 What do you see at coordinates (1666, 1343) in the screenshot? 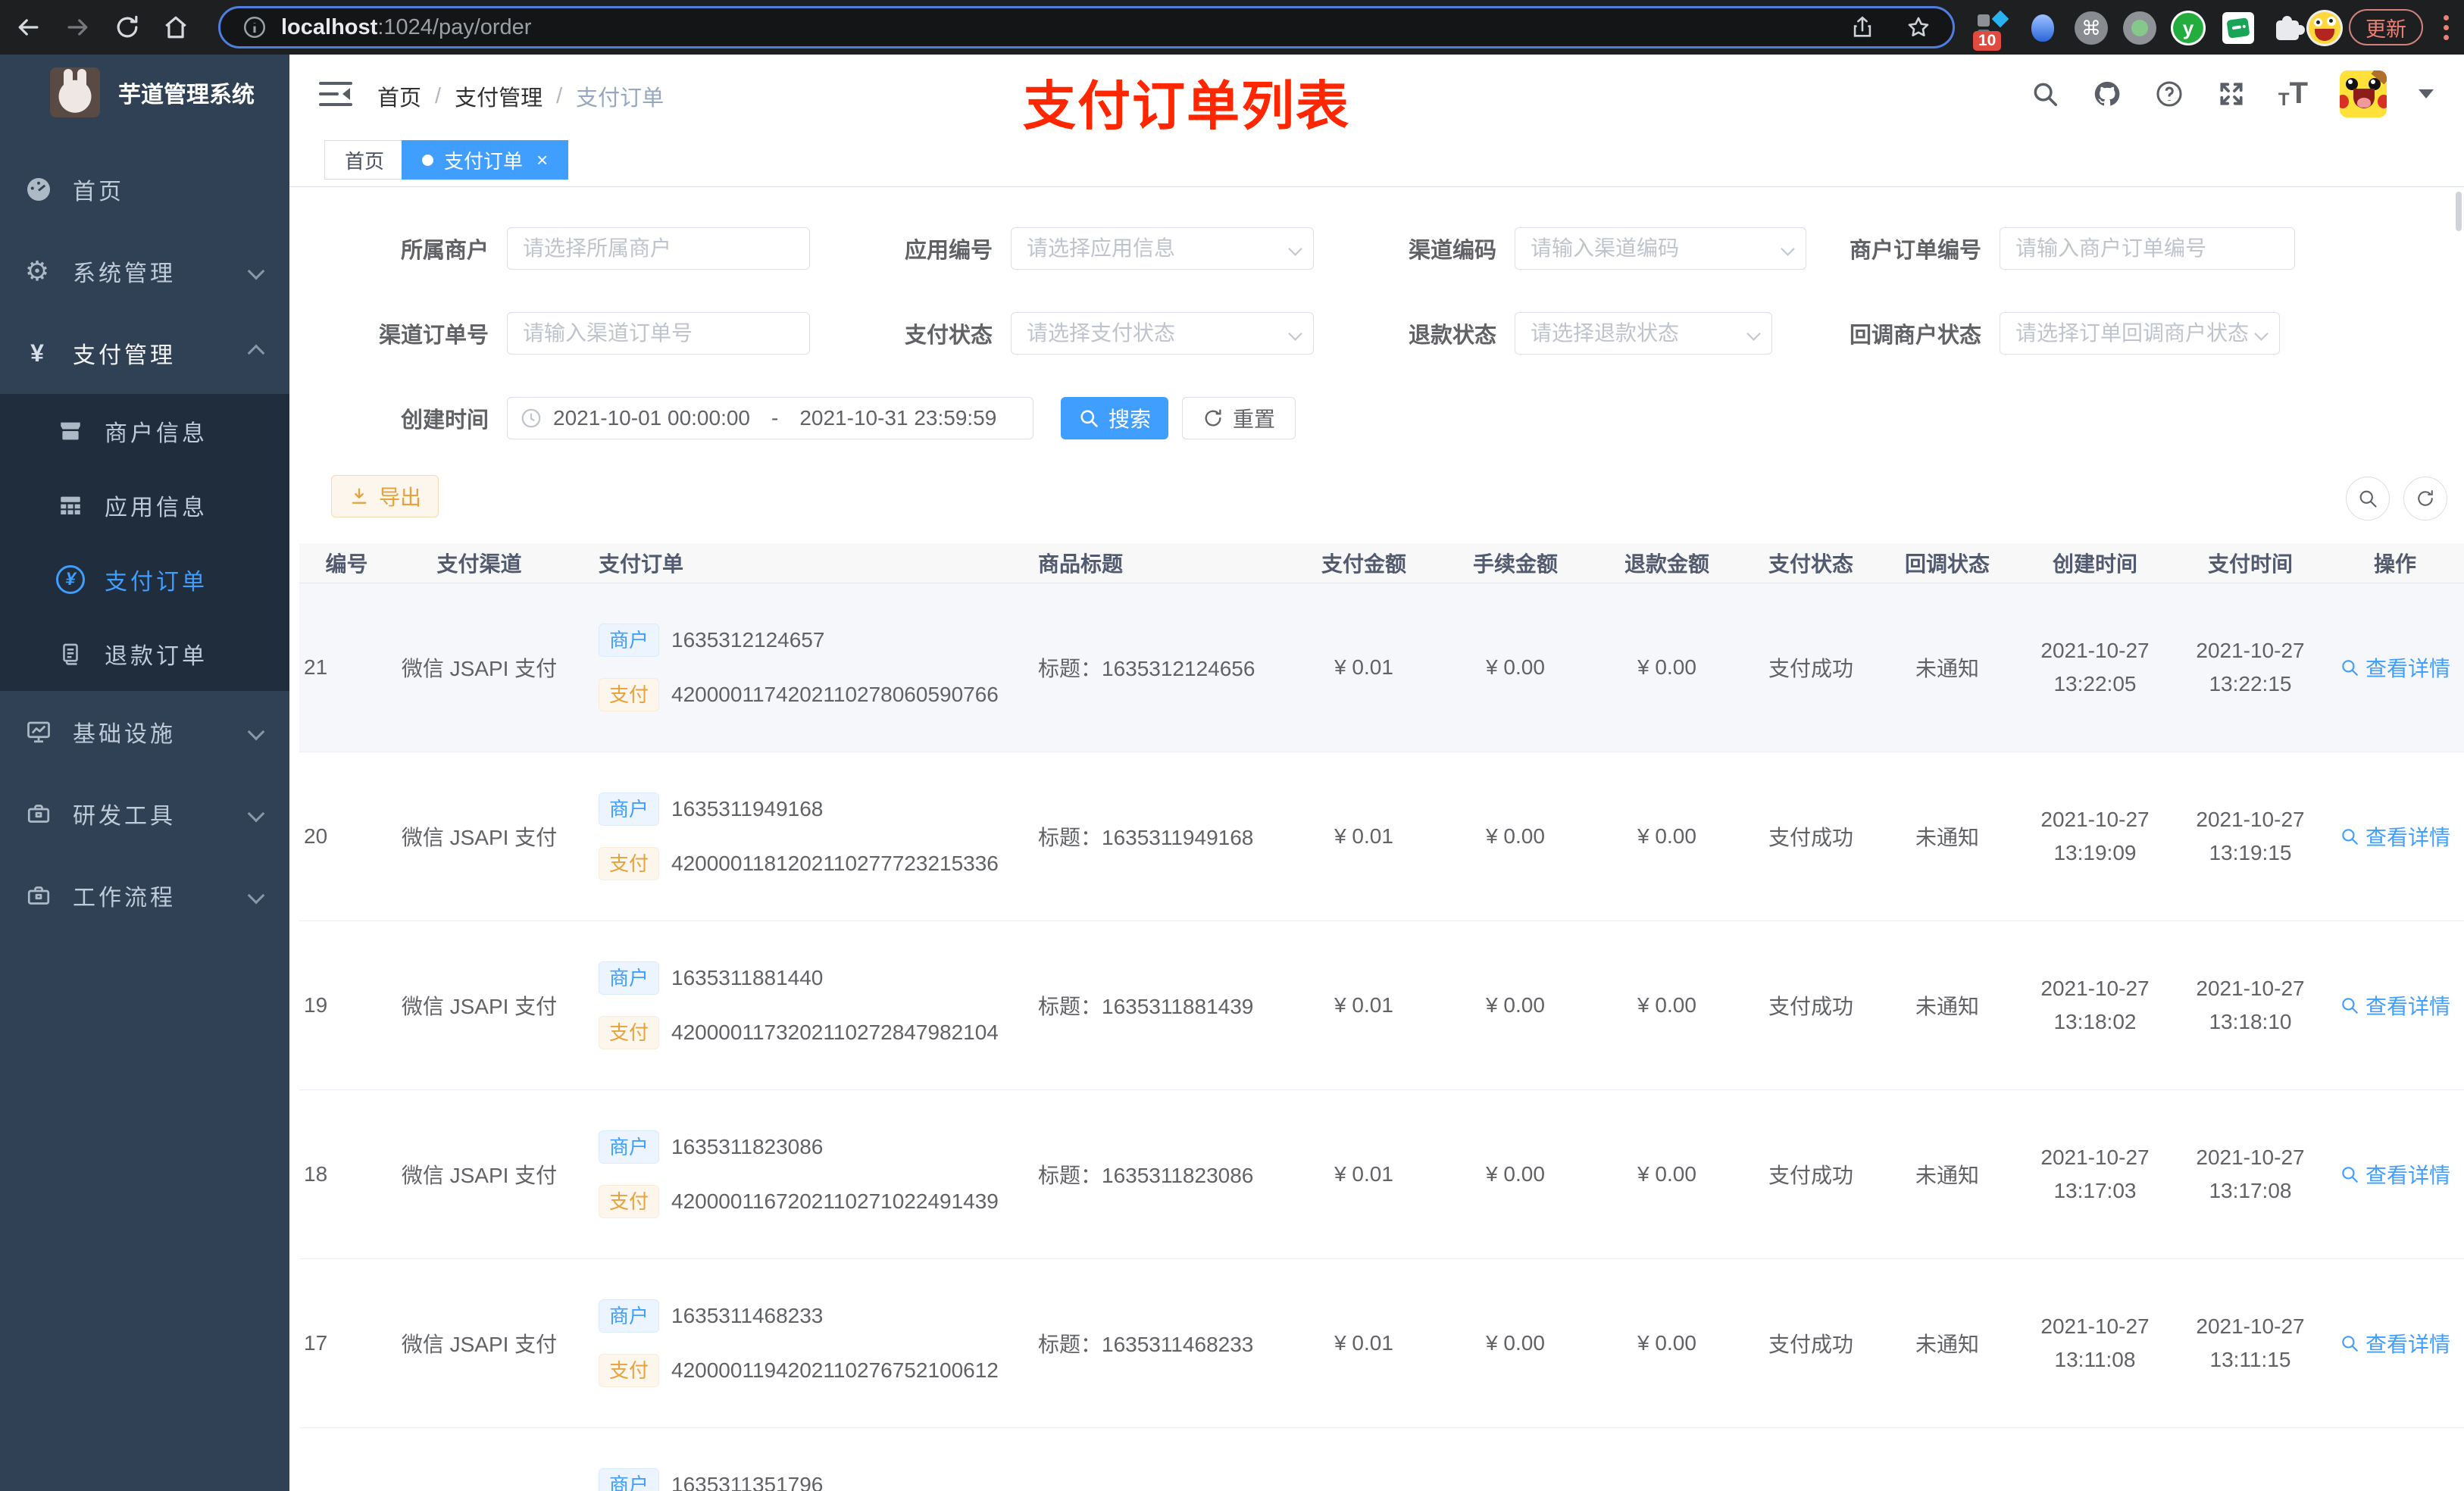
I see `cell-refund: ¥ 0.00` at bounding box center [1666, 1343].